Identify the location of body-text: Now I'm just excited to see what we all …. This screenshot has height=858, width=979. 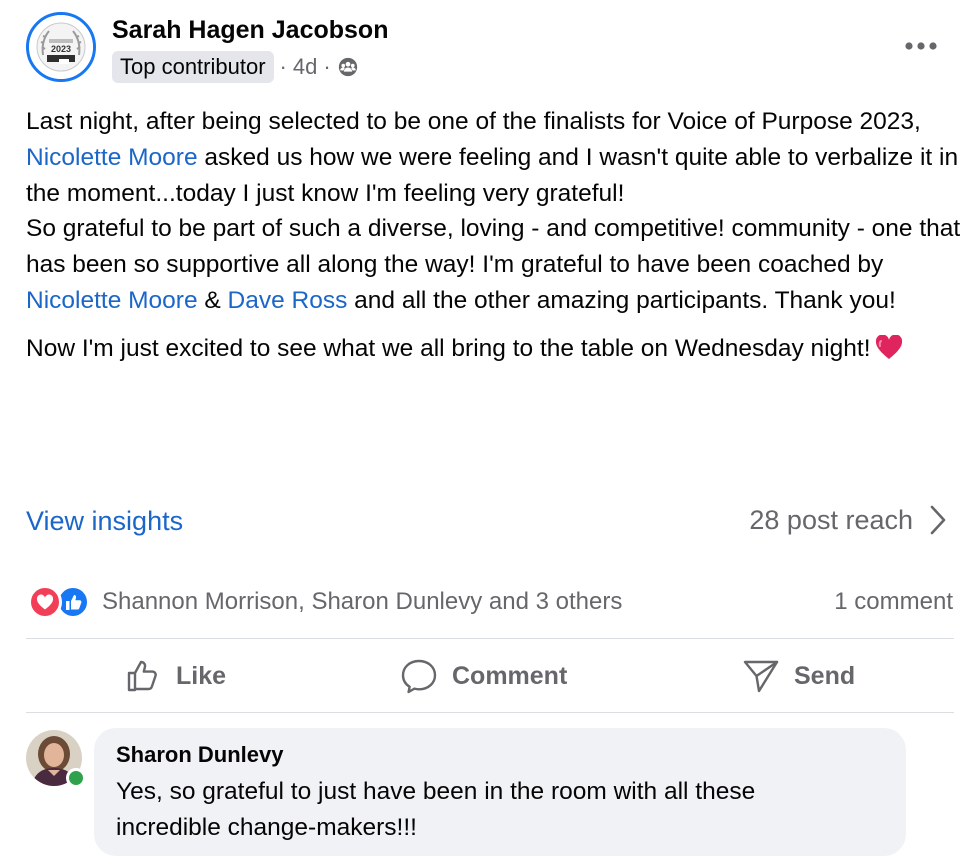
(448, 348).